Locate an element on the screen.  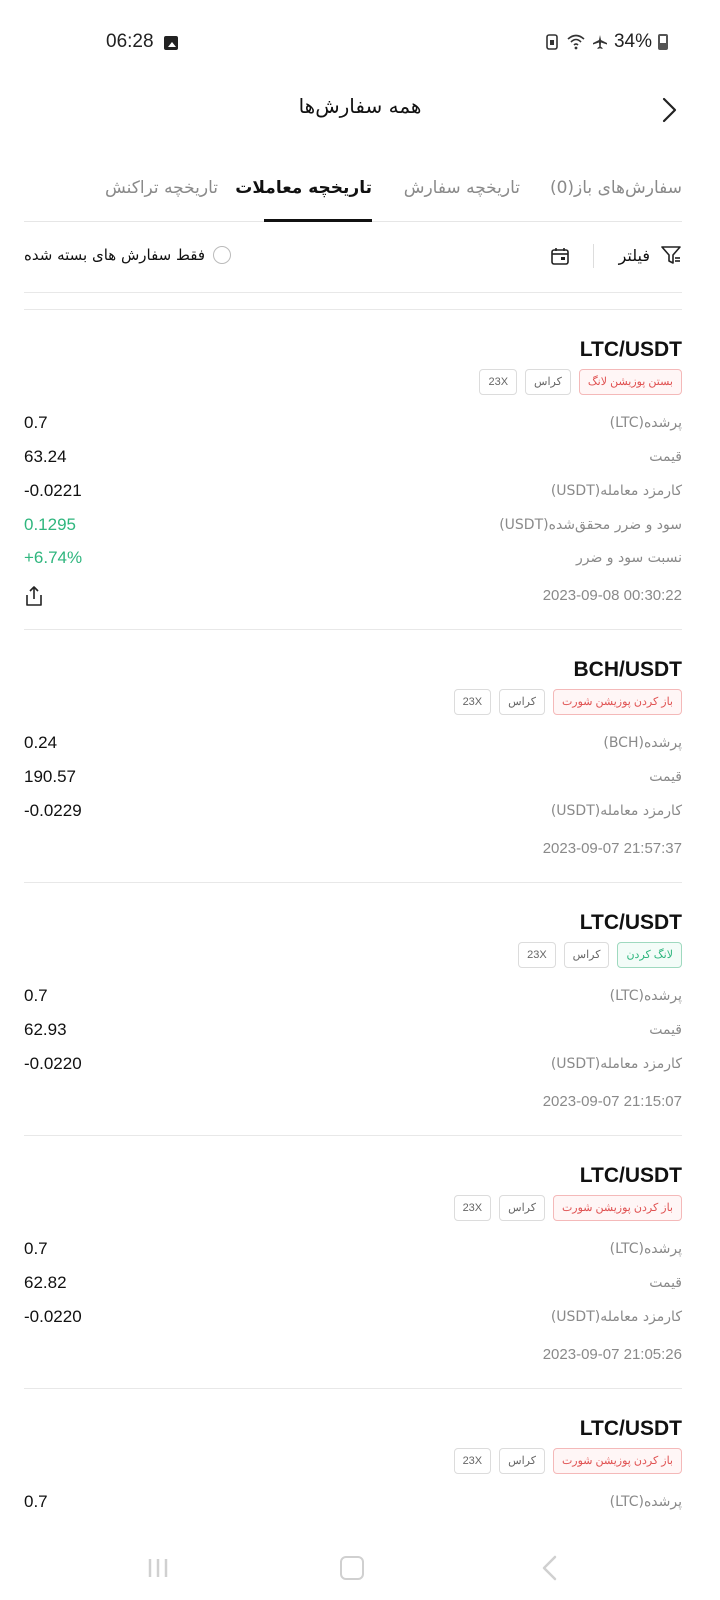
back-arrow-icon is located at coordinates (669, 109).